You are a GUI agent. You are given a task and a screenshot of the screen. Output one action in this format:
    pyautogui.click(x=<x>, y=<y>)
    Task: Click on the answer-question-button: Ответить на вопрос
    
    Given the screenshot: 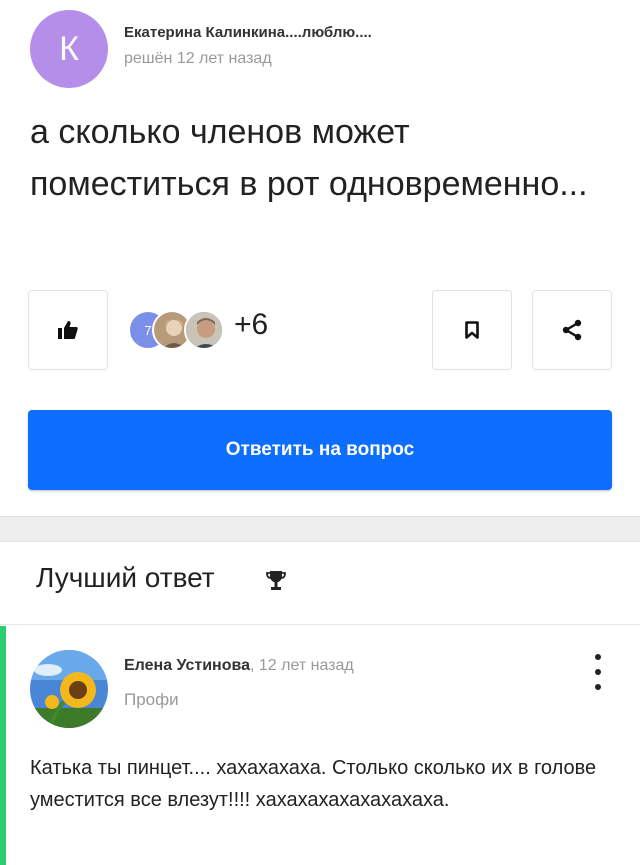 What is the action you would take?
    pyautogui.click(x=320, y=450)
    